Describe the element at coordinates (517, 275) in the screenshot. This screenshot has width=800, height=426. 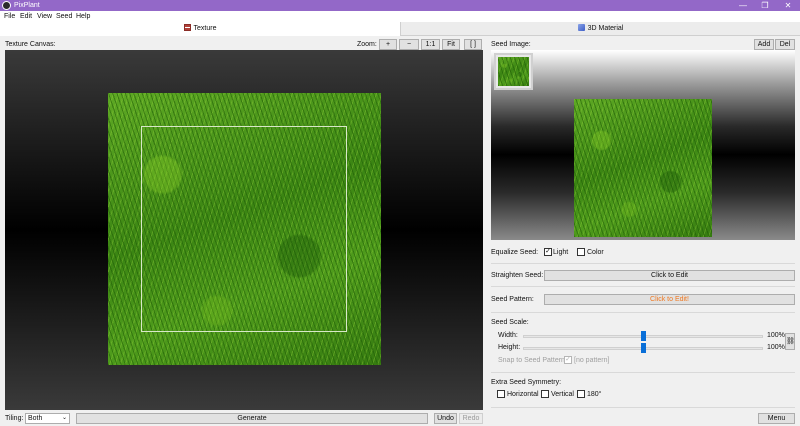
I see `straighten-seed-label: Straighten Seed:` at that location.